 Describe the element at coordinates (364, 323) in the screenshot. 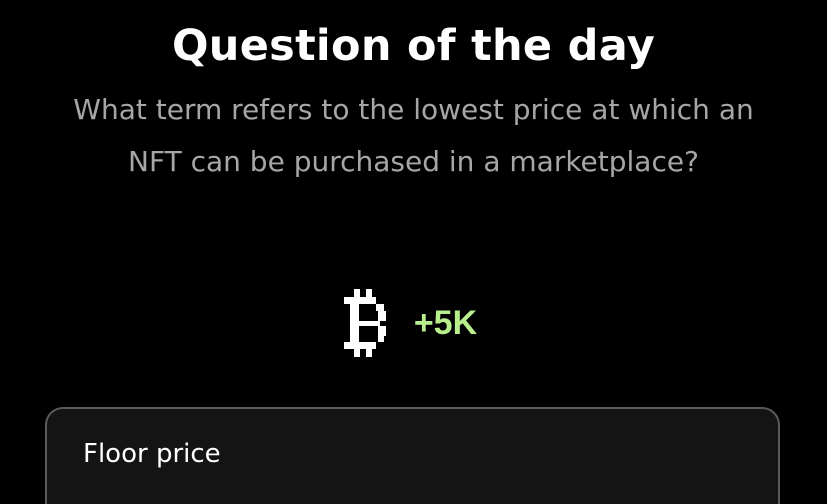

I see `pixel-currency-icon` at that location.